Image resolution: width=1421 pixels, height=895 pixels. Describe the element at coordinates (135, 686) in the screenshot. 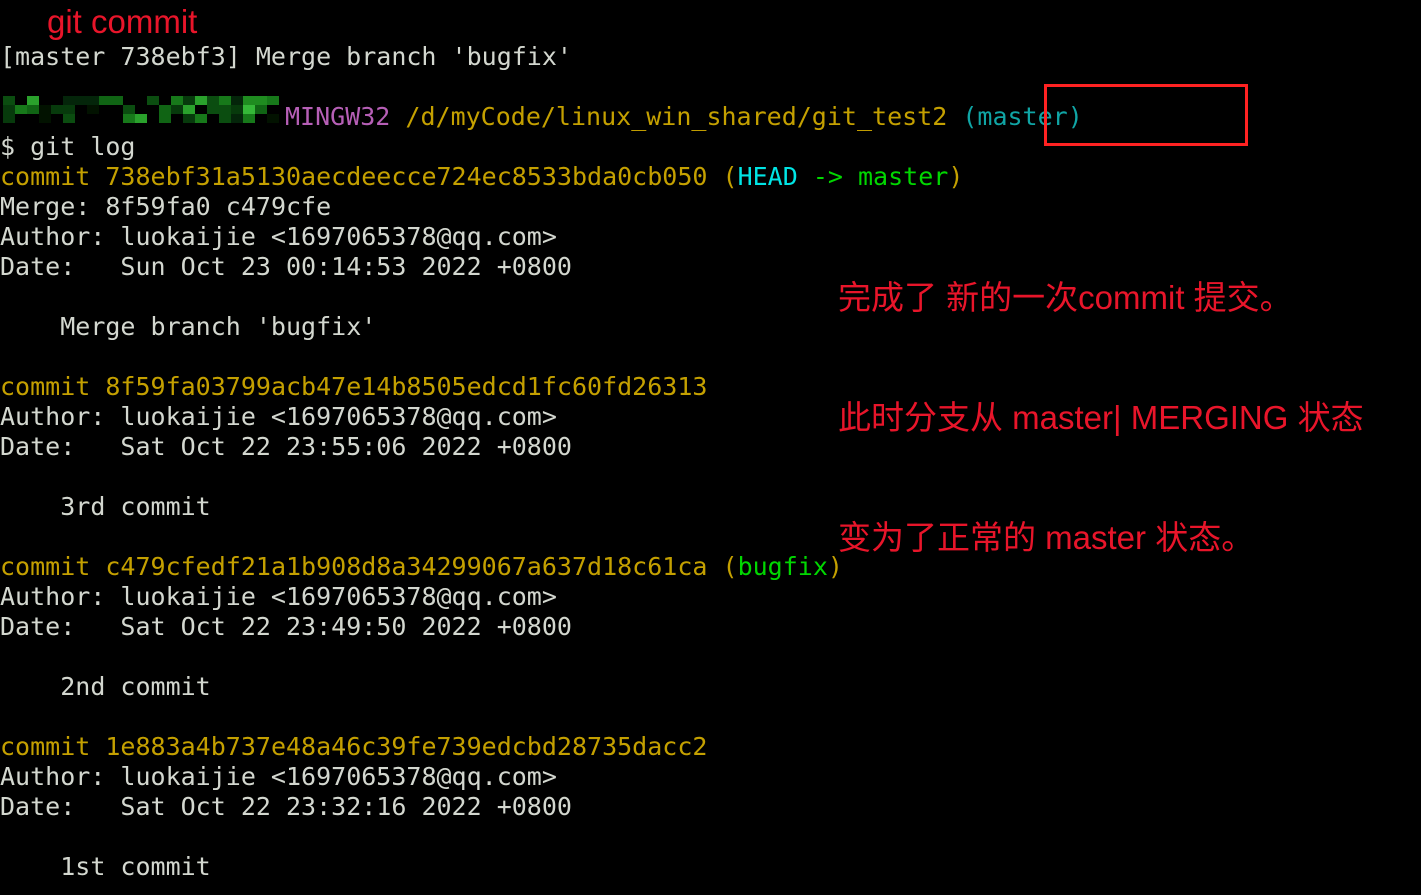

I see `commit-message-text-2: 2nd commit` at that location.